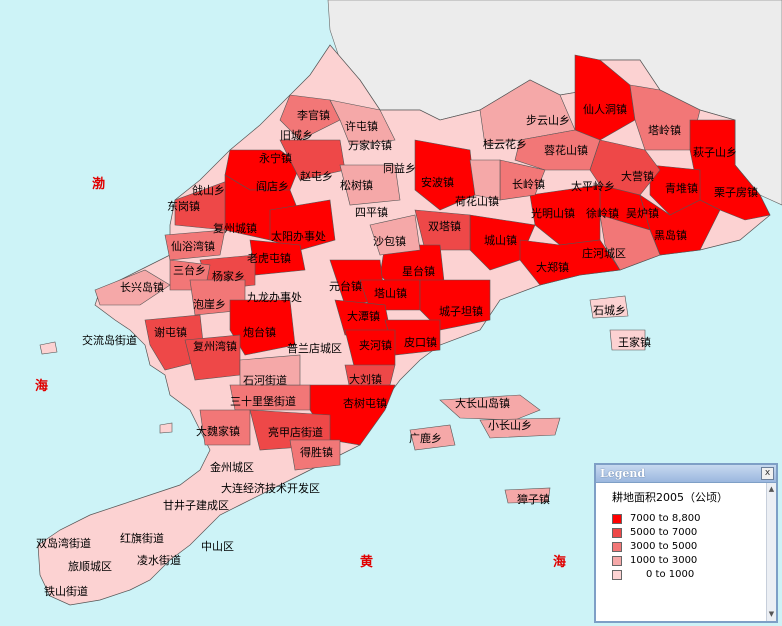  Describe the element at coordinates (295, 432) in the screenshot. I see `place-label: 亮甲店街道` at that location.